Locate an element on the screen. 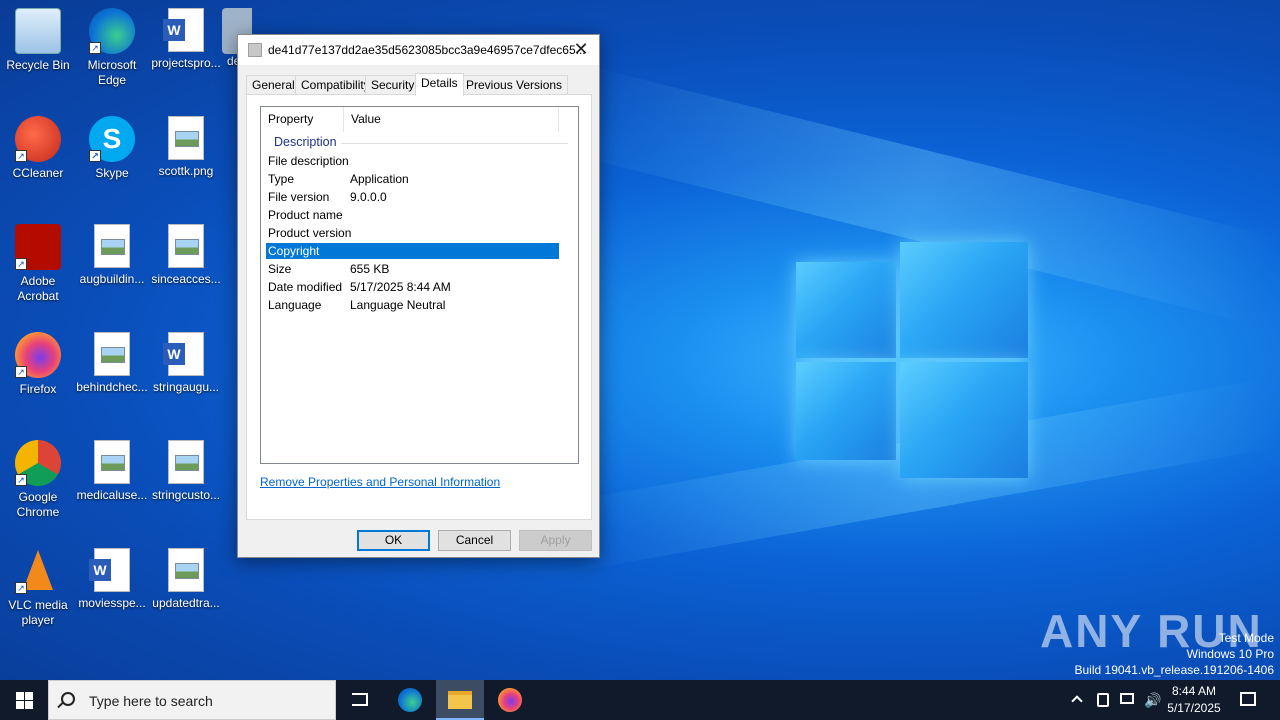  tab-security: Security is located at coordinates (393, 85).